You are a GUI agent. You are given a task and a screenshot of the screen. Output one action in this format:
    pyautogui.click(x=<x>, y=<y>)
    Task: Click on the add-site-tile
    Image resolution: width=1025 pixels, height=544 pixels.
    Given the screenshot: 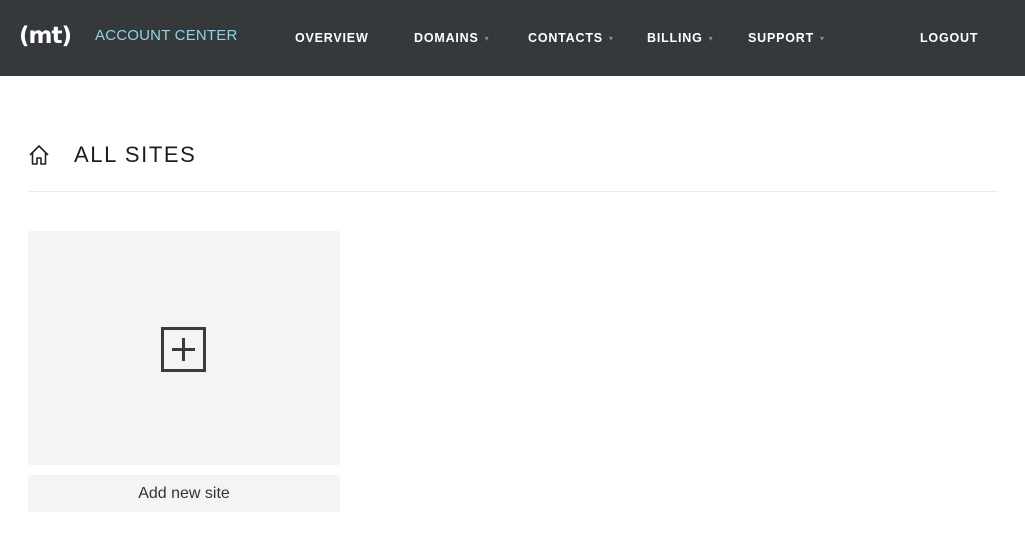 What is the action you would take?
    pyautogui.click(x=184, y=348)
    